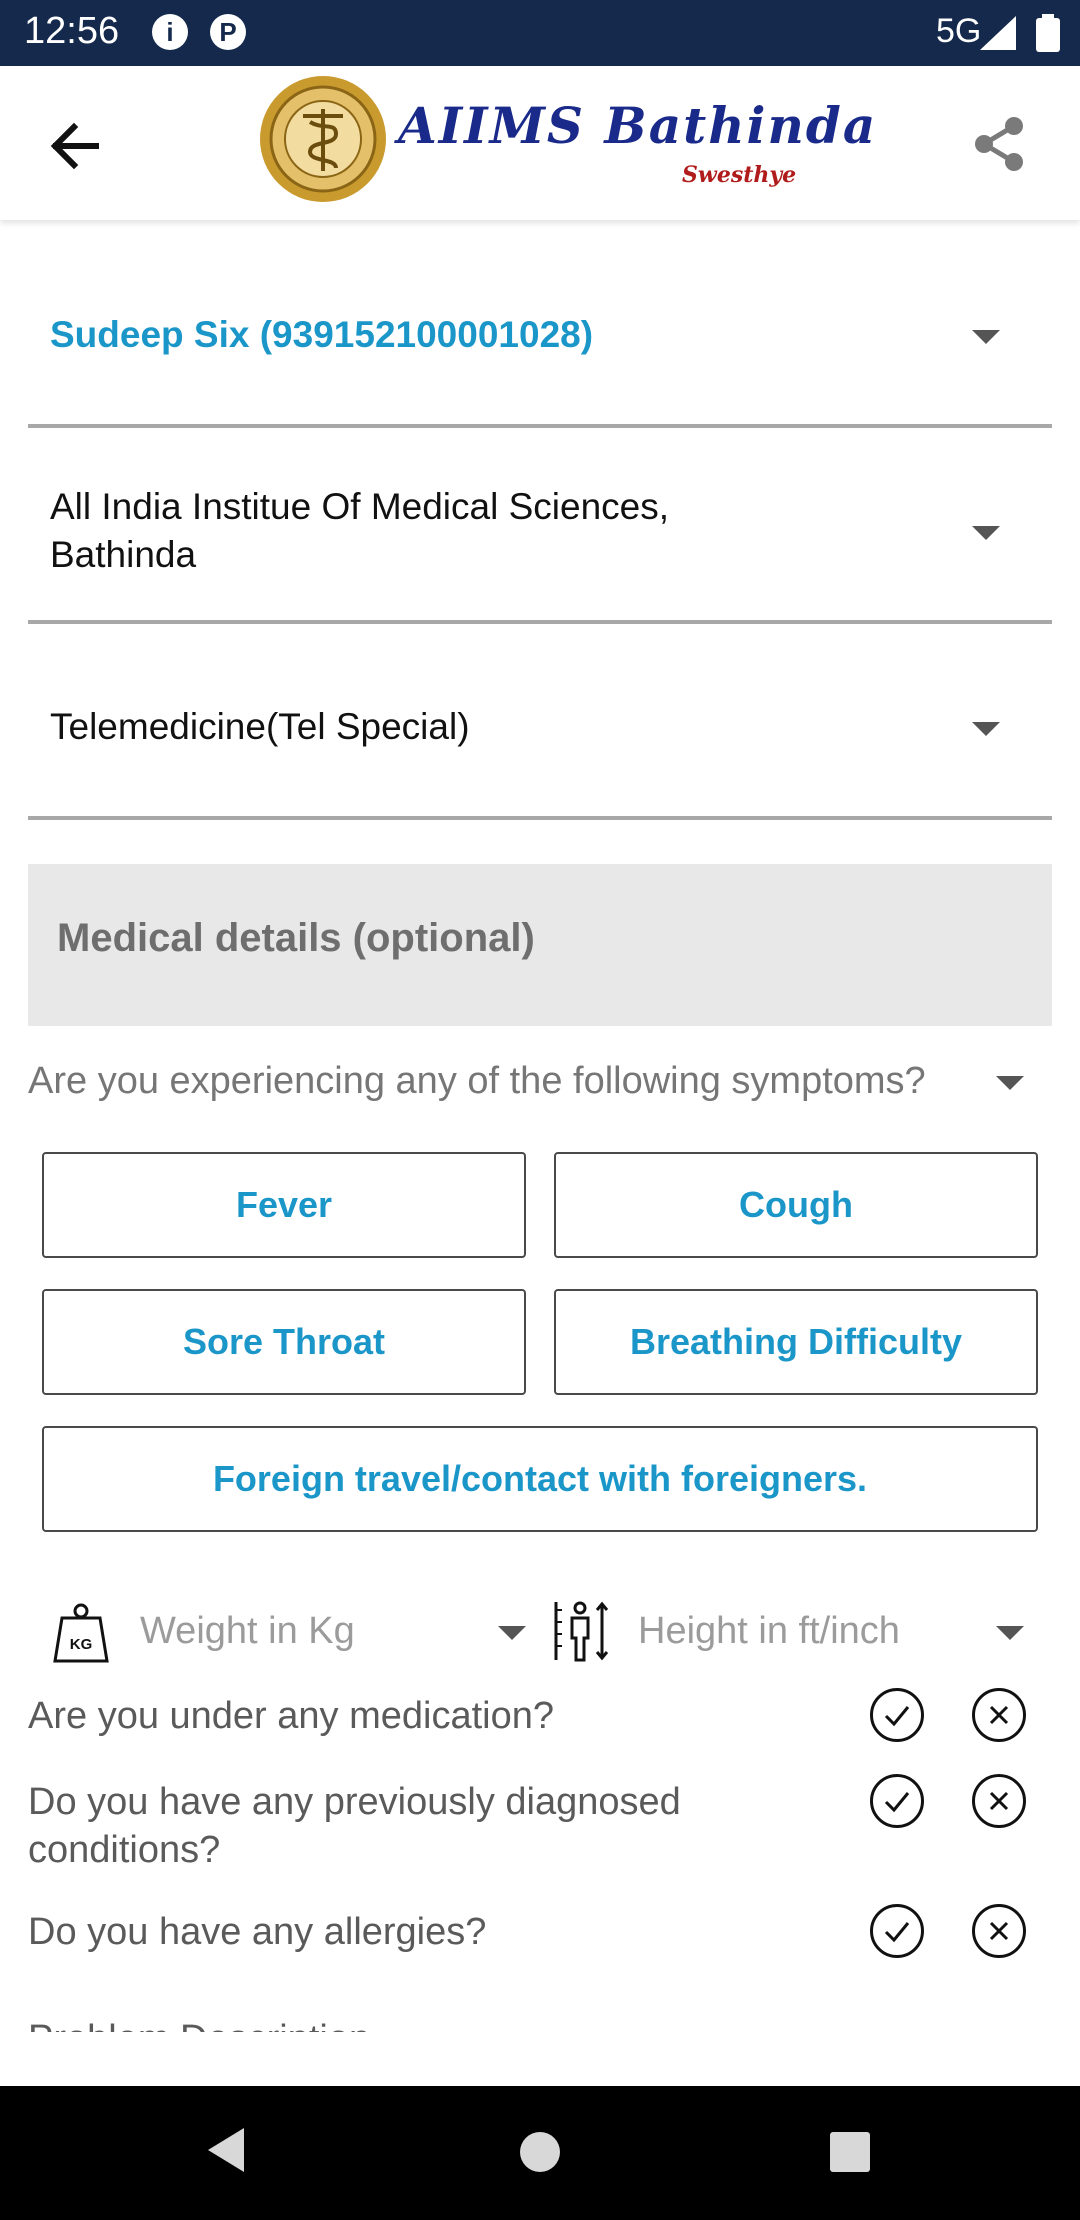 This screenshot has width=1080, height=2220. Describe the element at coordinates (769, 1631) in the screenshot. I see `height-select: Height in ft/inch` at that location.